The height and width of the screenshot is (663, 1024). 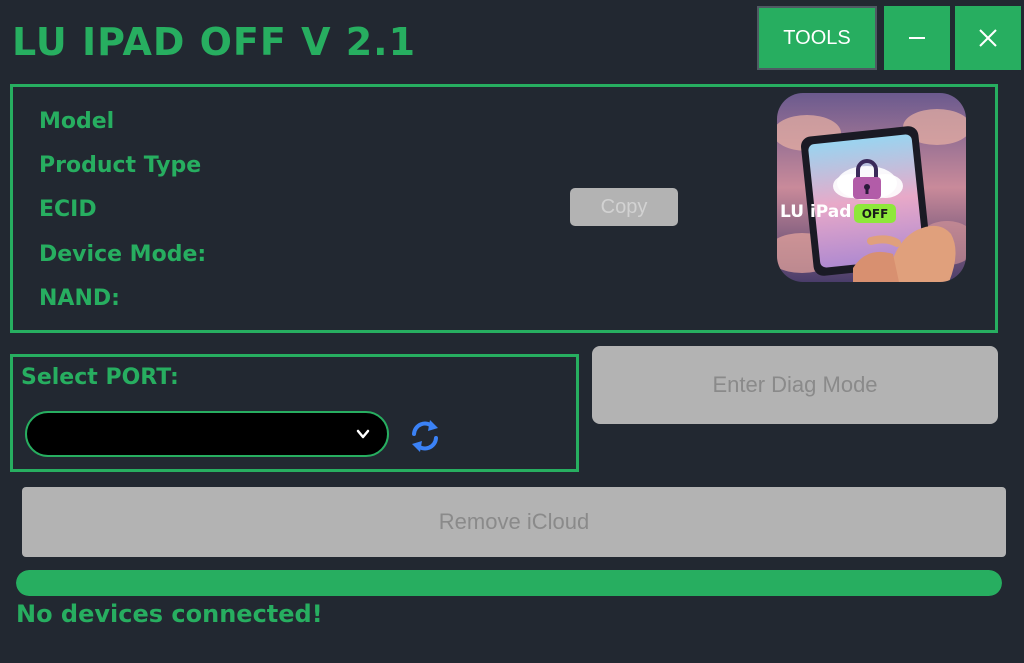 What do you see at coordinates (795, 385) in the screenshot?
I see `enter-diag-mode-button: Enter Diag Mode` at bounding box center [795, 385].